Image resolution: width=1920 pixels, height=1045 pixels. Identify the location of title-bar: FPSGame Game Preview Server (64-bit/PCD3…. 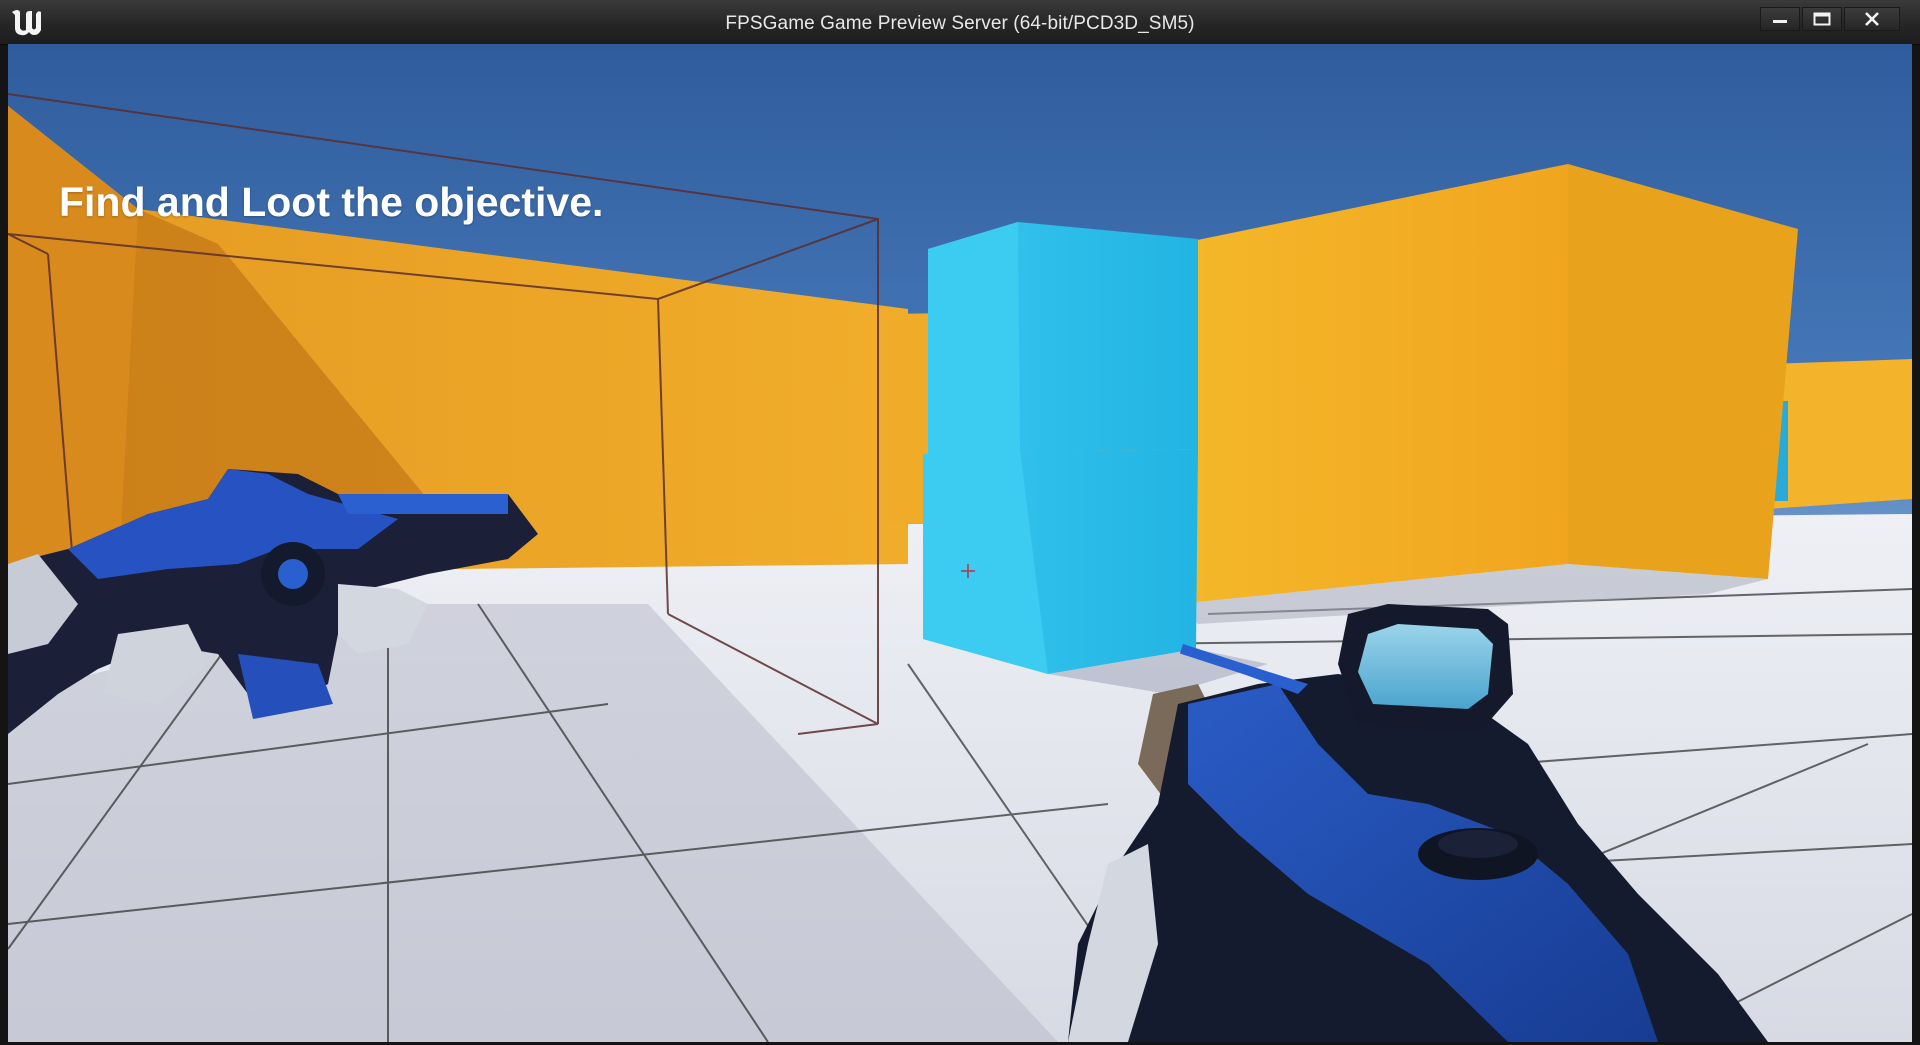
(960, 22).